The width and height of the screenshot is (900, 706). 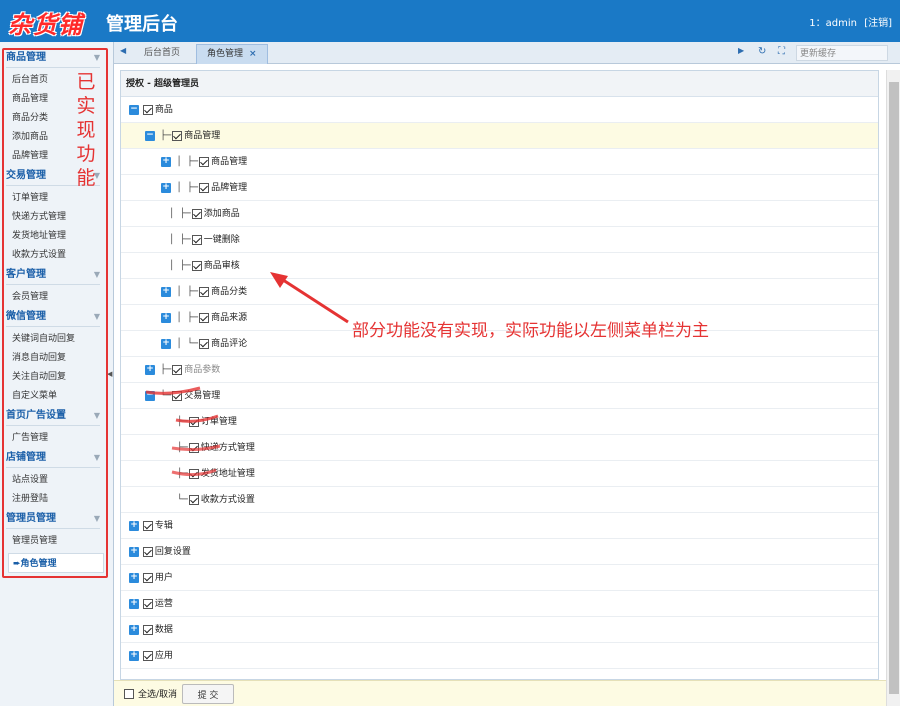 I want to click on sidebar-item-message-reply: 消息自动回复, so click(x=39, y=358).